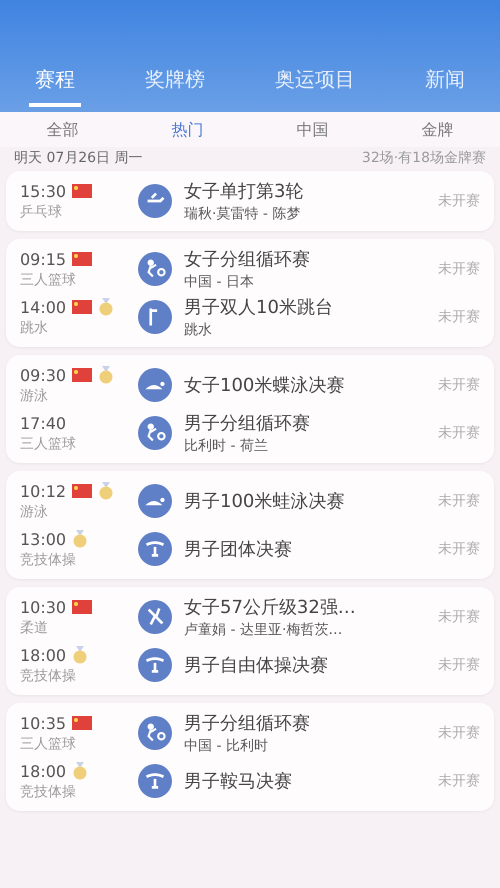 The image size is (500, 888). I want to click on event-matchup: 比利时 - 荷兰, so click(226, 446).